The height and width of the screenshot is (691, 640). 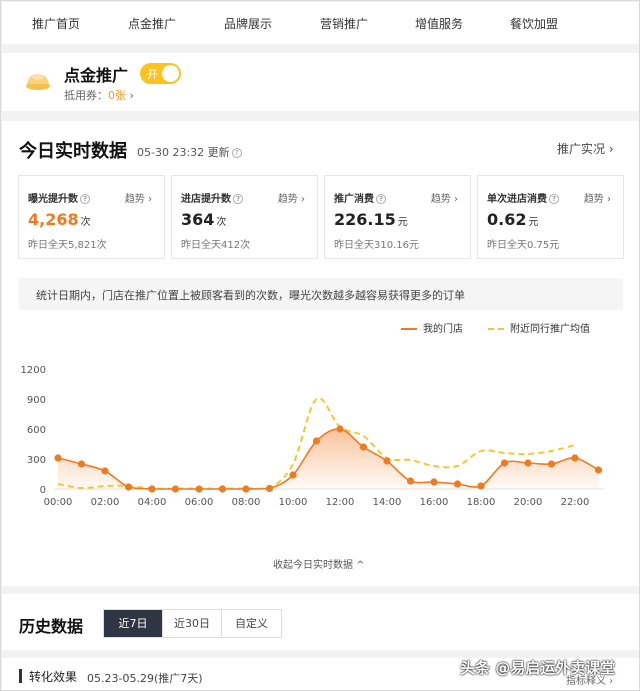 What do you see at coordinates (293, 502) in the screenshot?
I see `x-tick-label: 10:00` at bounding box center [293, 502].